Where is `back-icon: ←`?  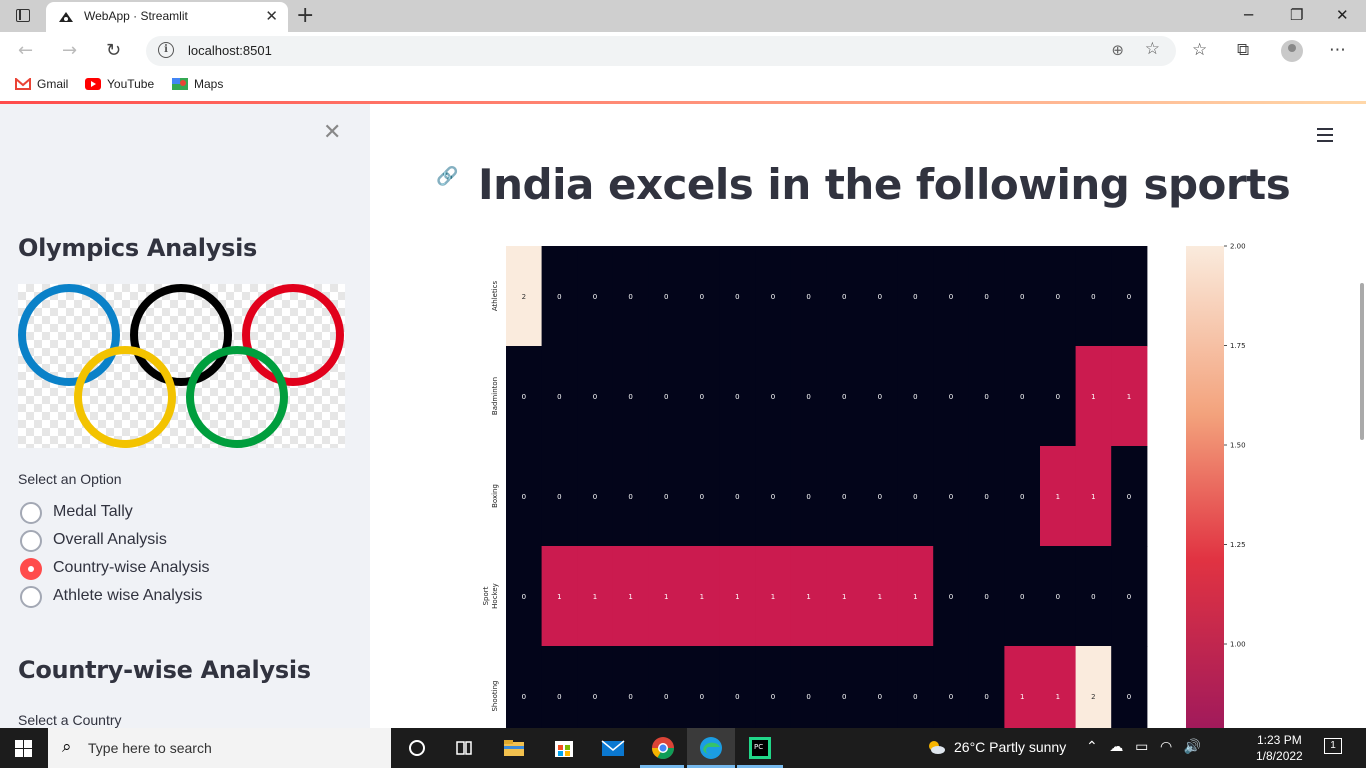
back-icon: ← is located at coordinates (25, 50).